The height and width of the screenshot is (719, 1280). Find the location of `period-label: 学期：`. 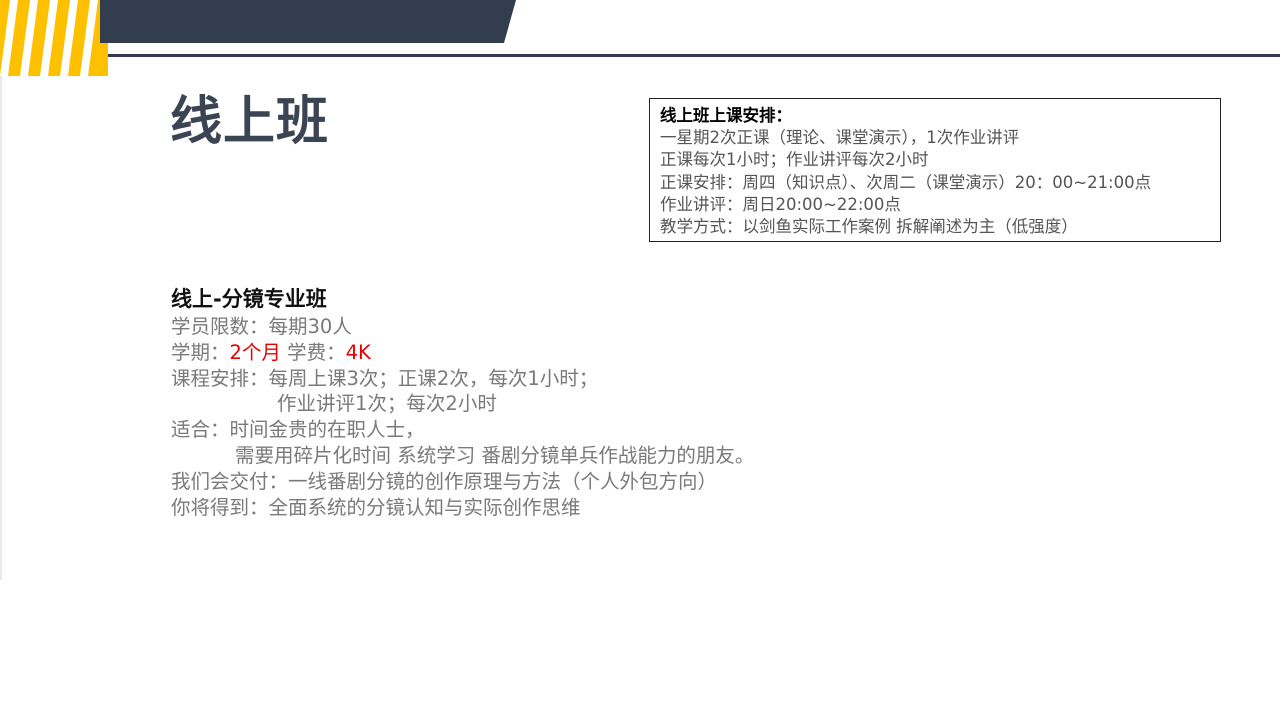

period-label: 学期： is located at coordinates (200, 352).